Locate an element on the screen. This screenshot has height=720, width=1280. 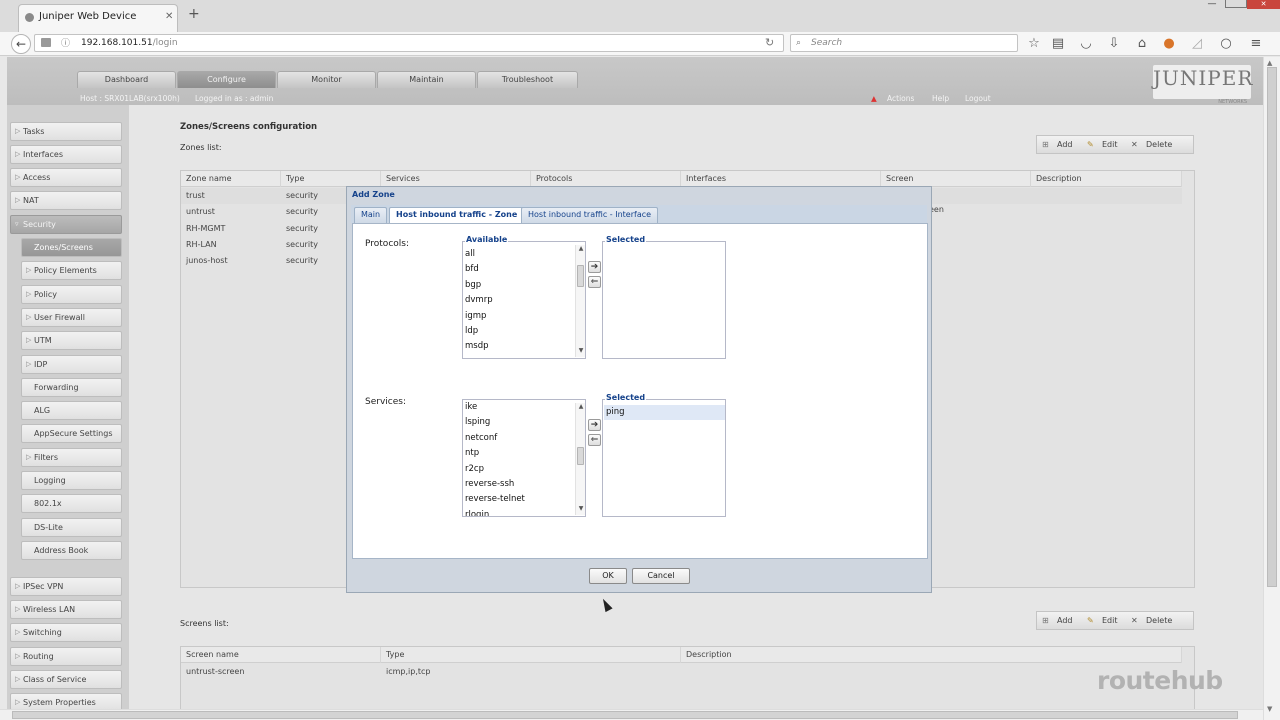
ok-button: OK is located at coordinates (608, 576).